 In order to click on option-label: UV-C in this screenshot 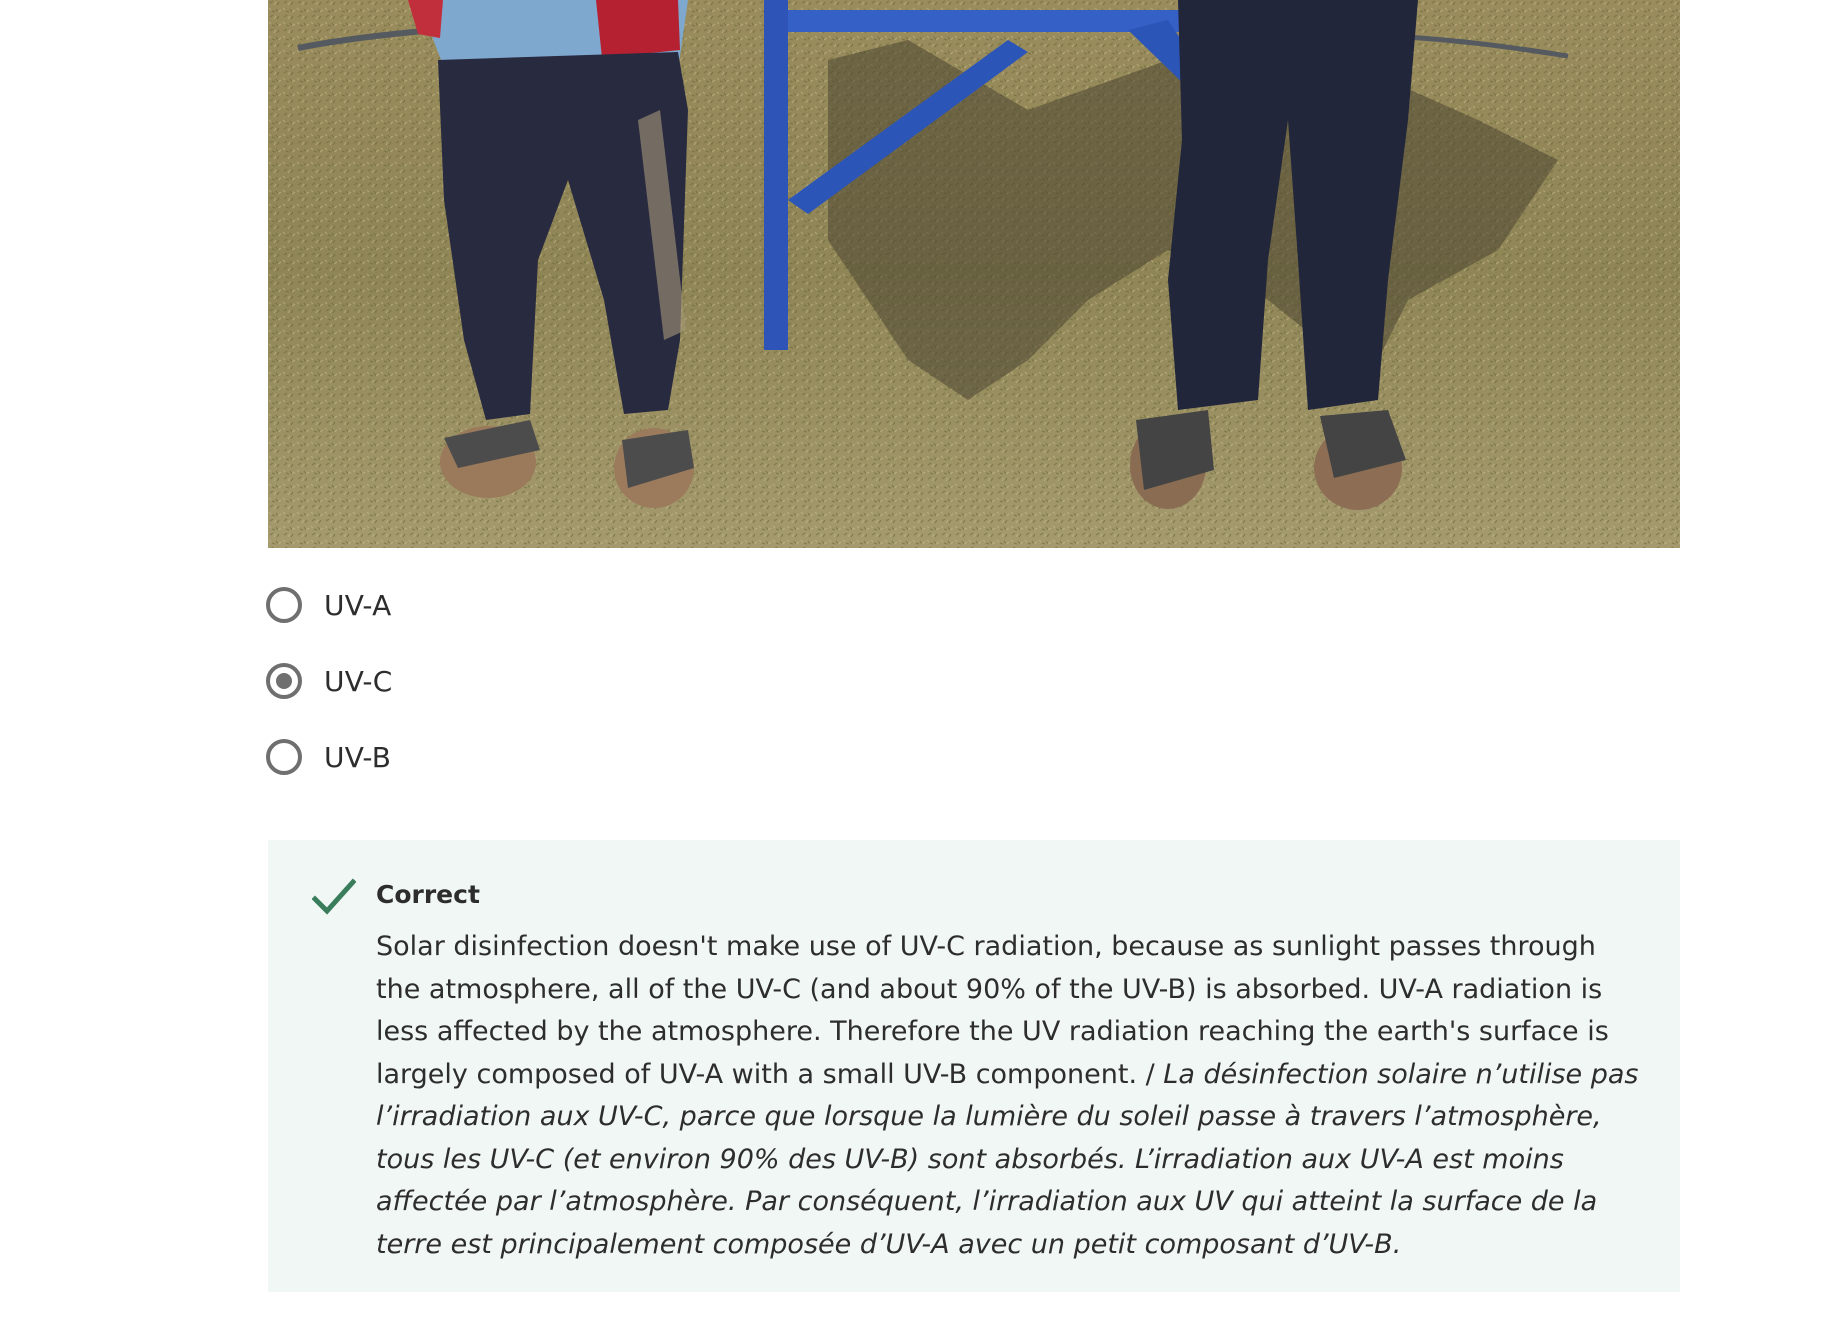, I will do `click(358, 681)`.